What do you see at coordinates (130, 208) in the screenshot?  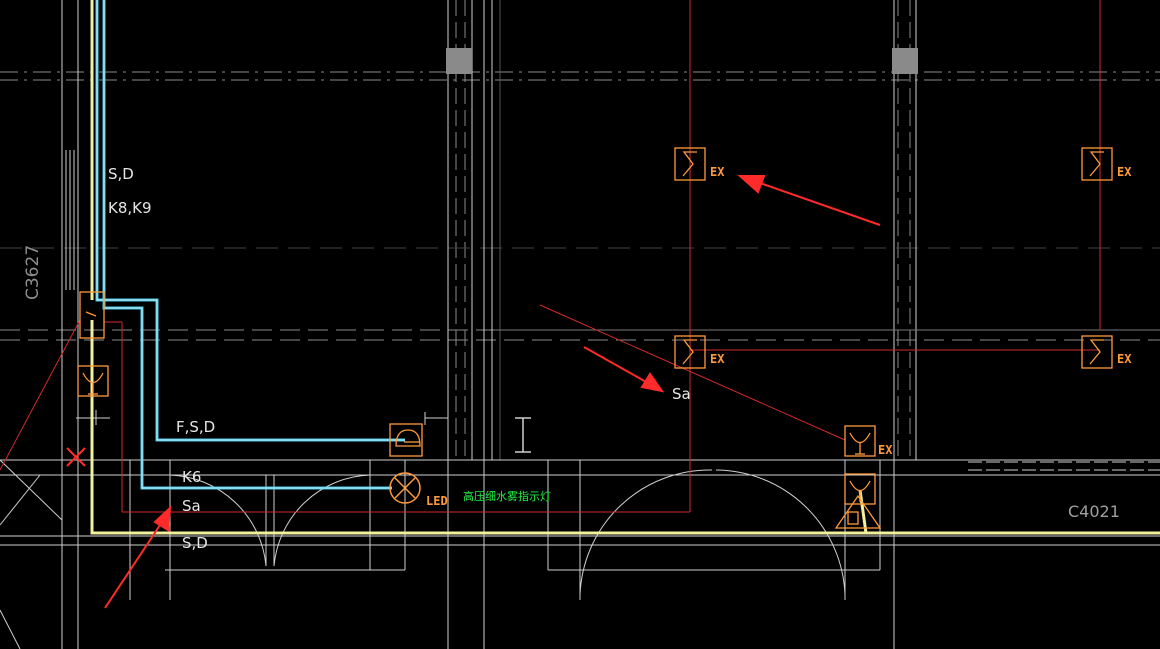 I see `wire-label-k8k9: K8,K9` at bounding box center [130, 208].